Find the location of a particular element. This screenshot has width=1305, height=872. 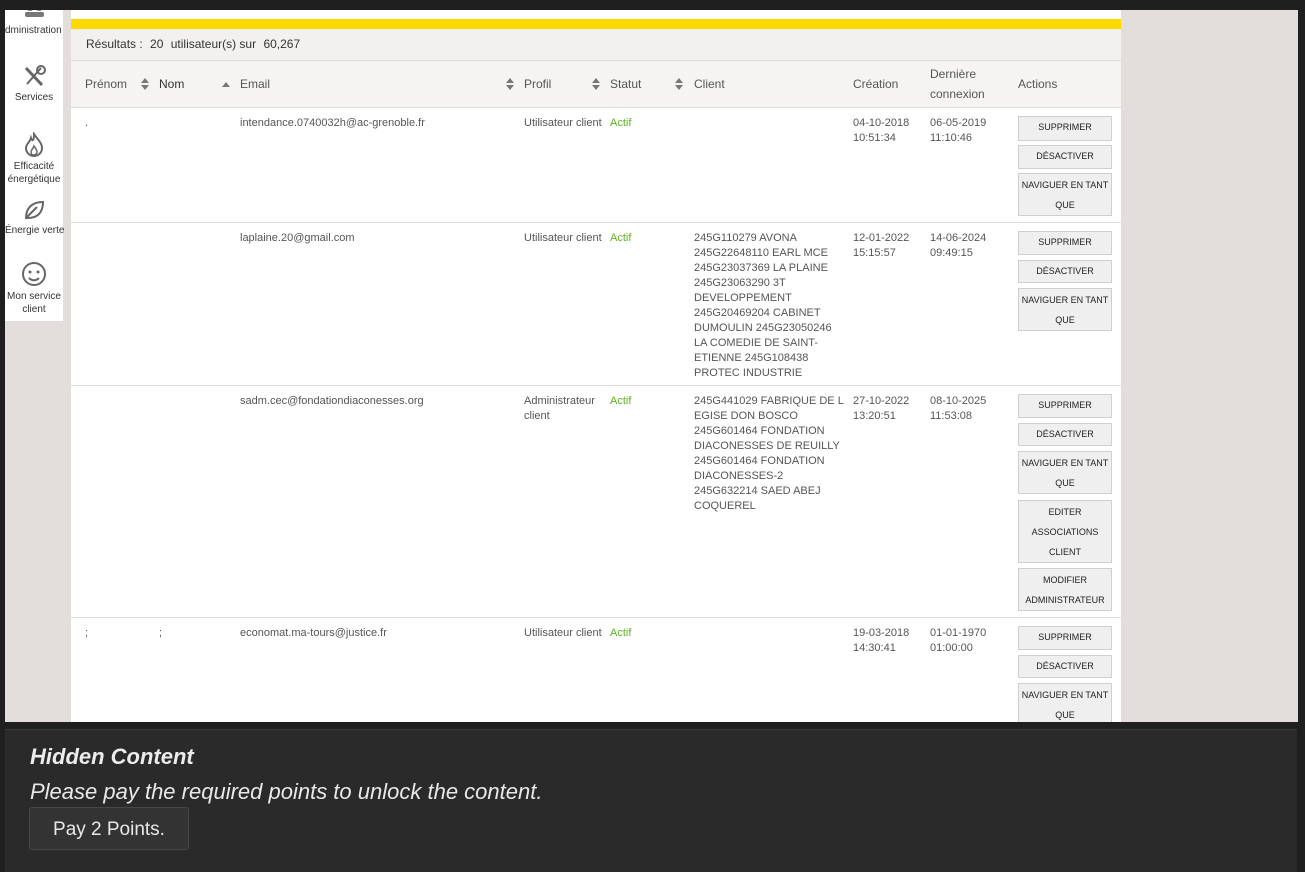

last-date: 01-01-1970 is located at coordinates (958, 633).